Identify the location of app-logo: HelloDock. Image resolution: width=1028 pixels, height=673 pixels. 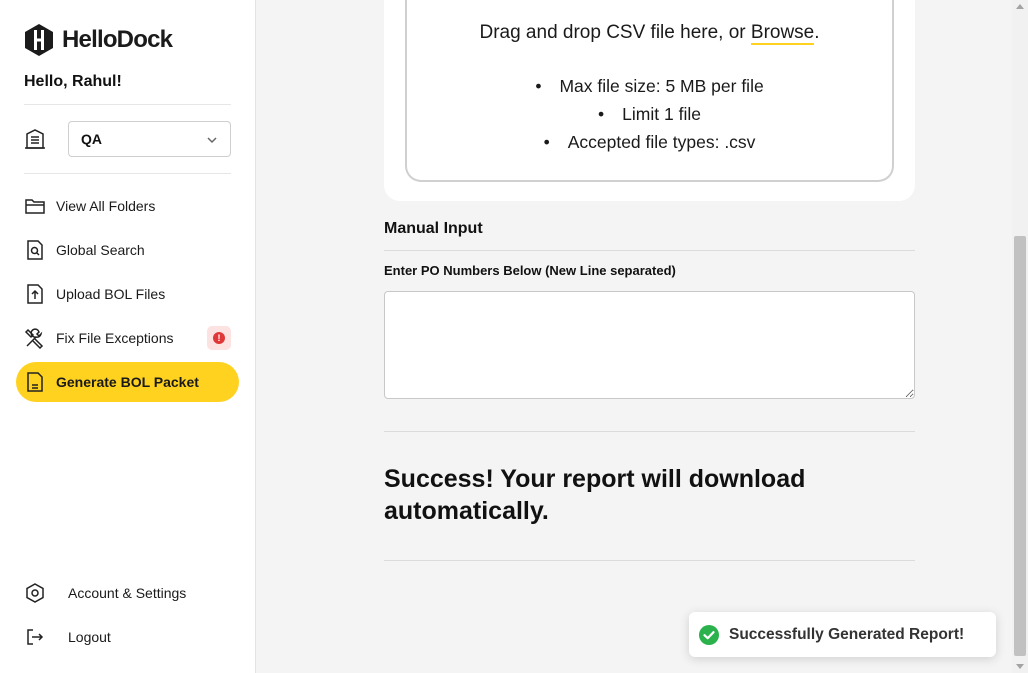
(98, 40).